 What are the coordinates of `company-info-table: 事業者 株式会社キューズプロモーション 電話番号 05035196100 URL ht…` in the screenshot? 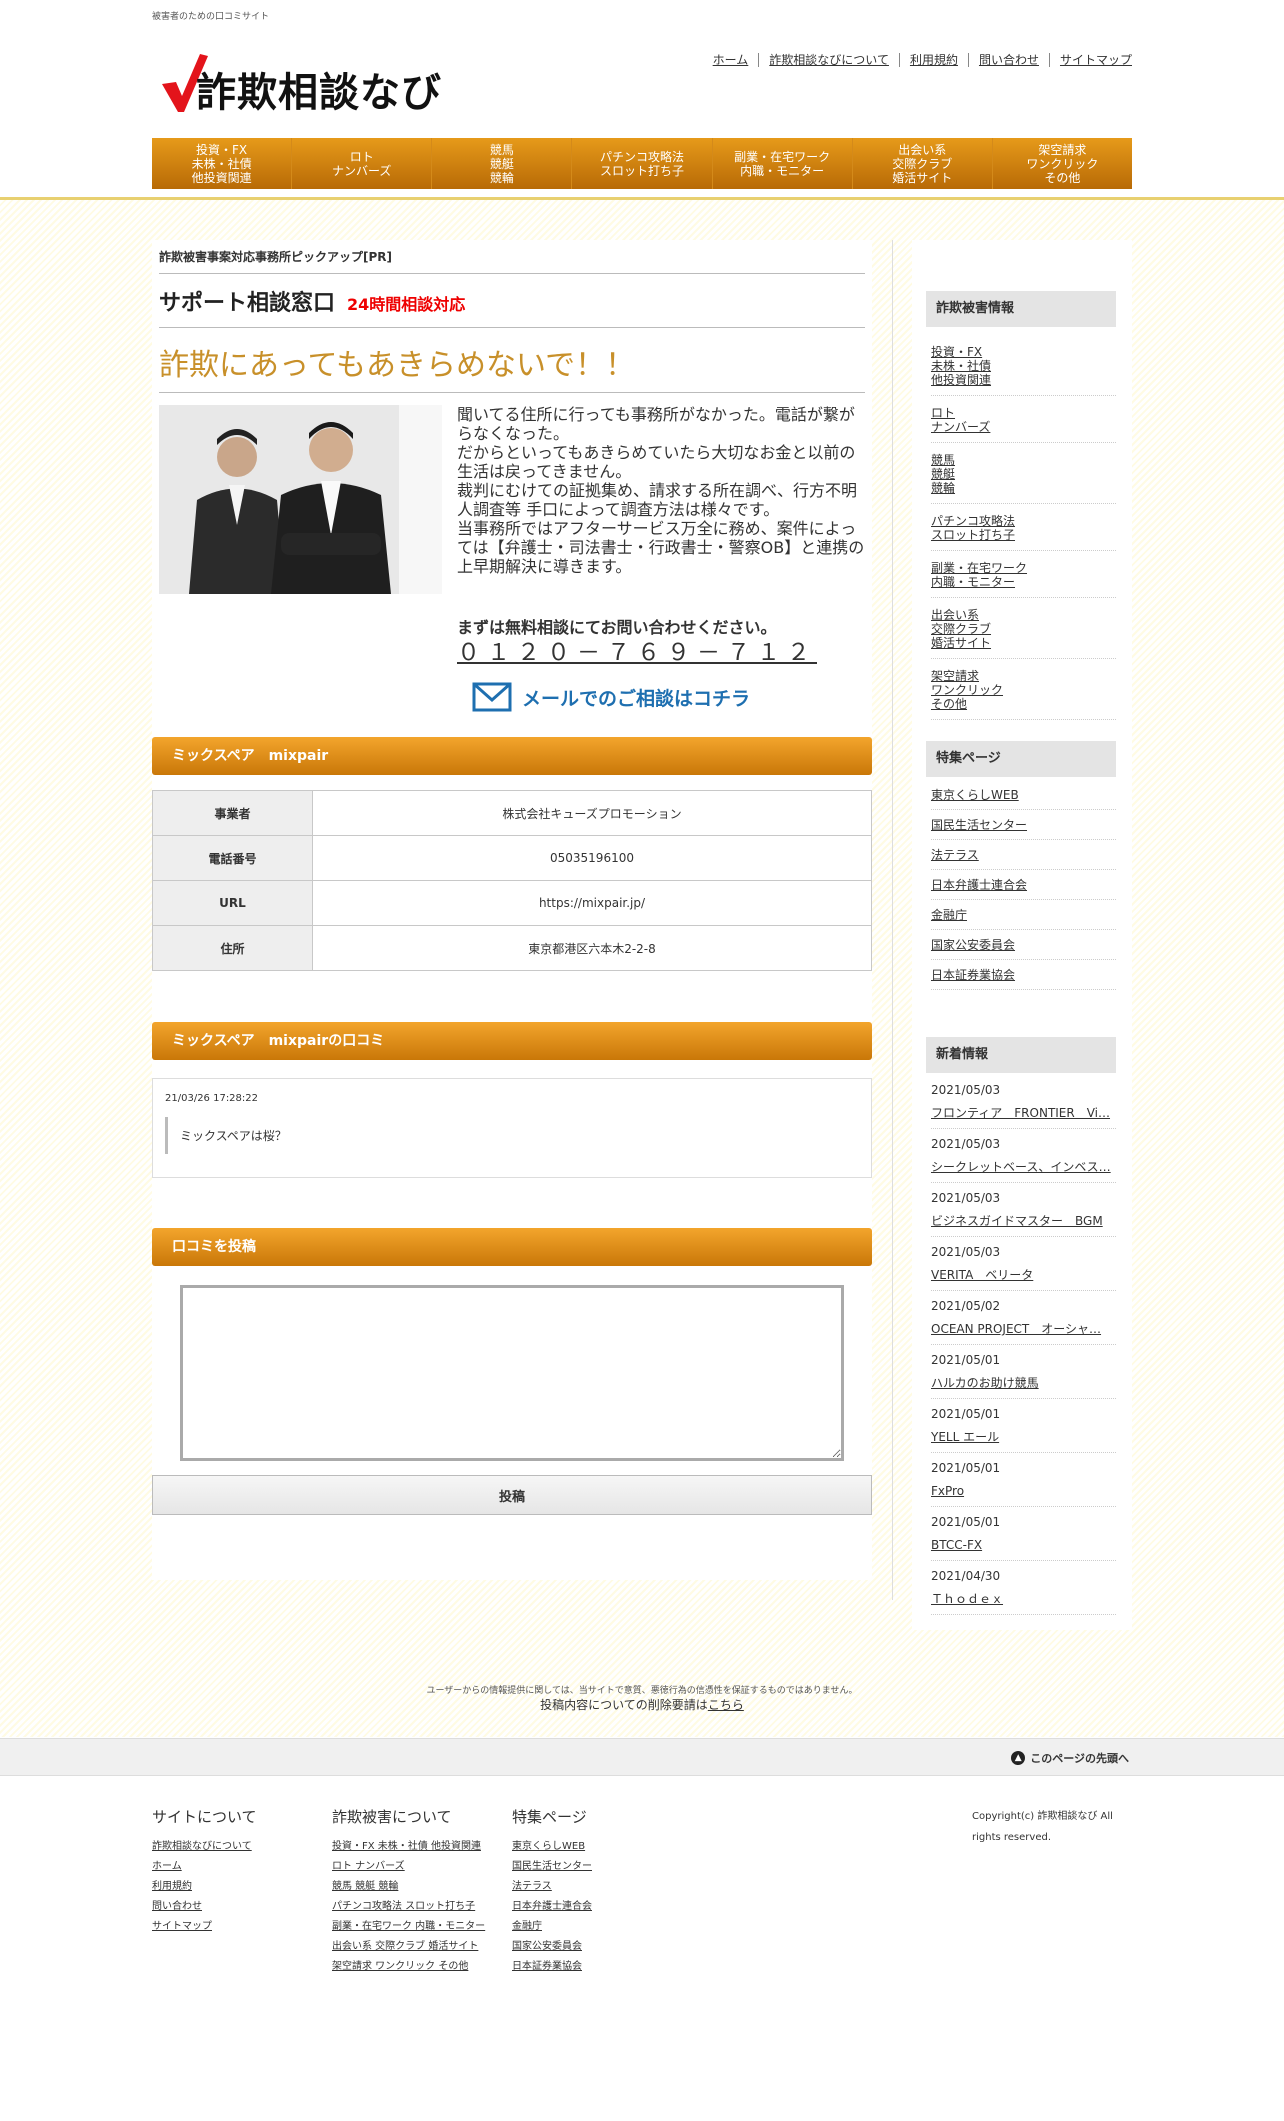 It's located at (512, 880).